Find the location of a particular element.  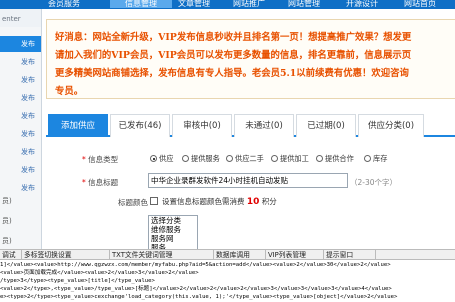

radio-secondhand-indicator is located at coordinates (229, 158).